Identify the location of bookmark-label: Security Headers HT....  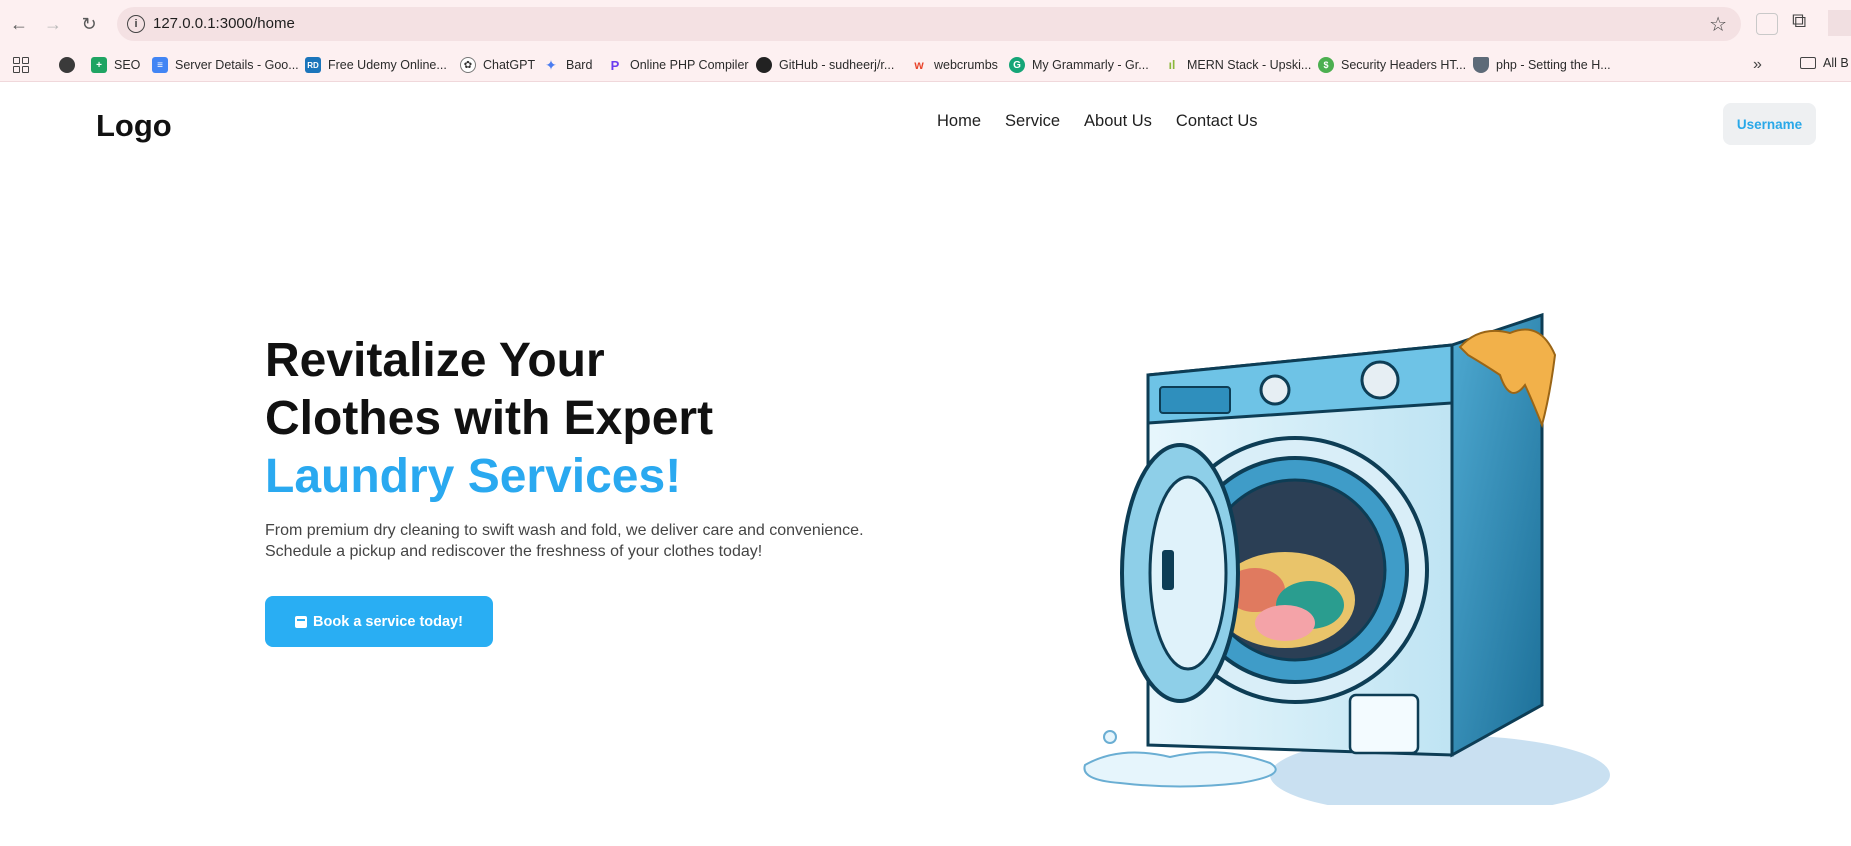
(1404, 65).